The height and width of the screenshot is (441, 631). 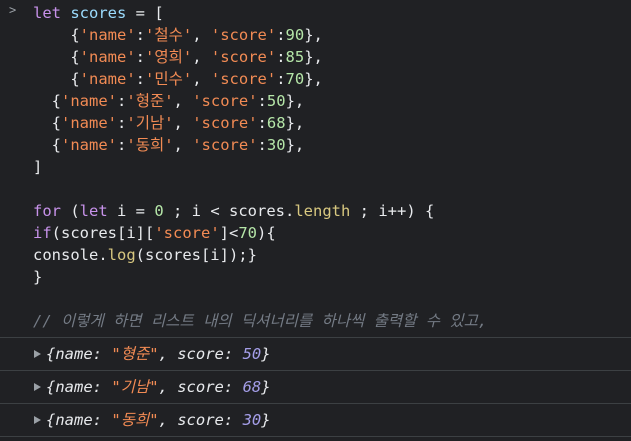 I want to click on prompt-chevron-icon: >, so click(x=13, y=10).